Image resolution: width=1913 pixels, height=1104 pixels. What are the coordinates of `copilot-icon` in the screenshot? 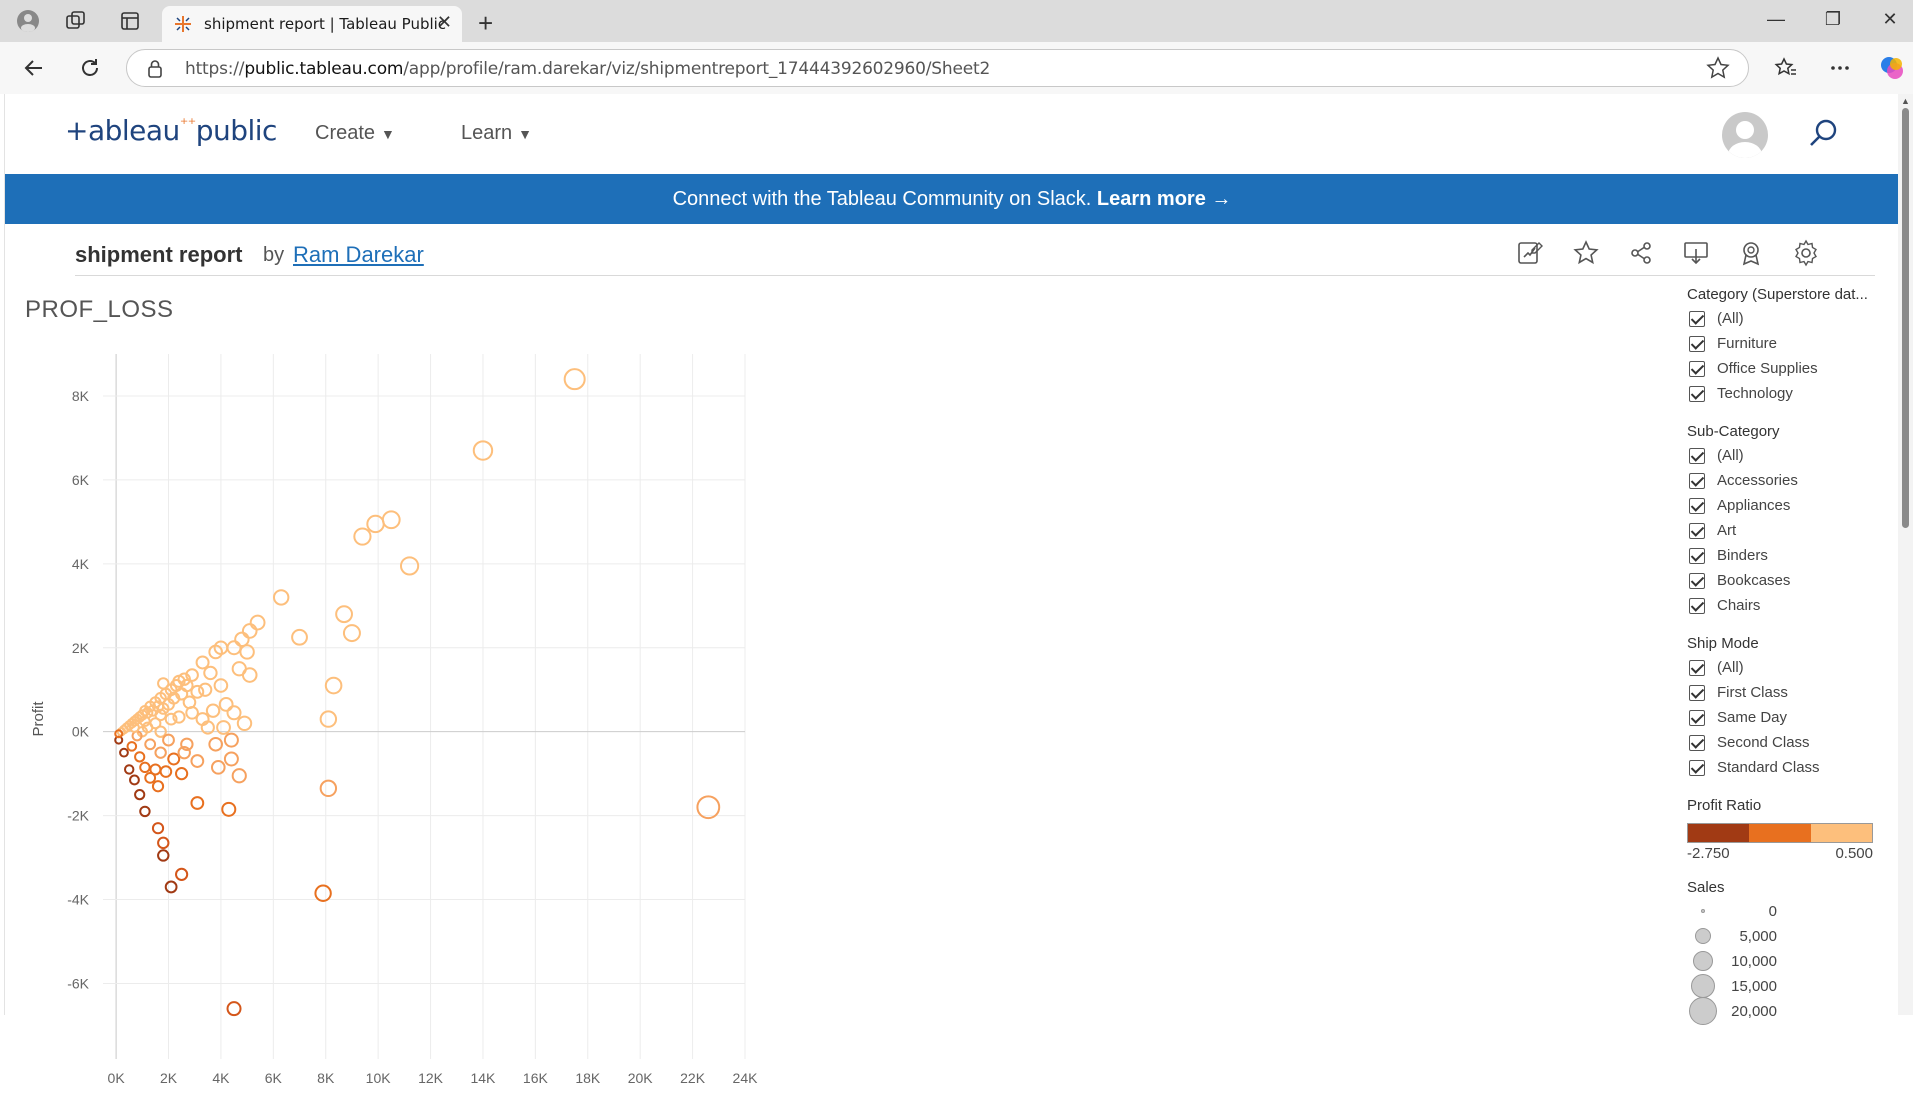 It's located at (1892, 68).